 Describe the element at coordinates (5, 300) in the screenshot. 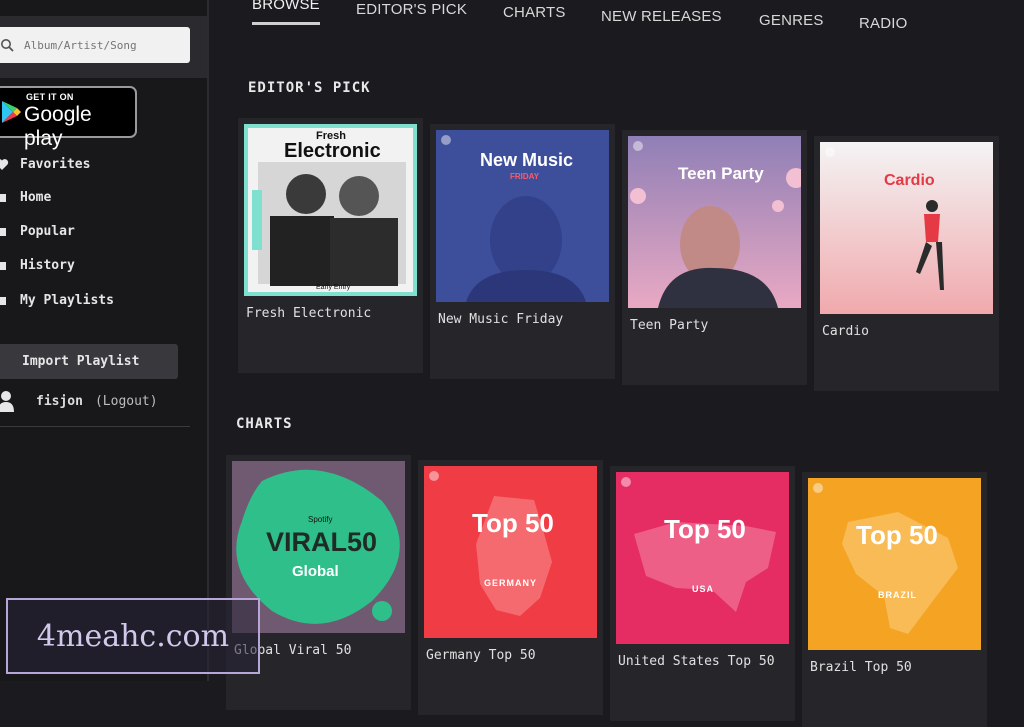

I see `playlist-icon` at that location.